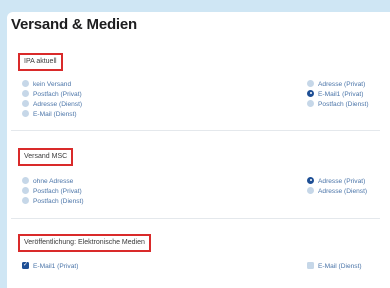 This screenshot has width=390, height=288. I want to click on checkbox-checked-icon: ✓, so click(25, 265).